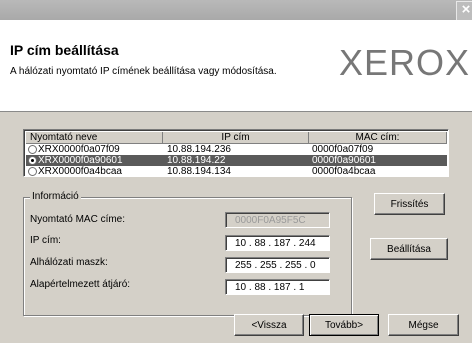 Image resolution: width=472 pixels, height=343 pixels. Describe the element at coordinates (277, 220) in the screenshot. I see `mac-field` at that location.